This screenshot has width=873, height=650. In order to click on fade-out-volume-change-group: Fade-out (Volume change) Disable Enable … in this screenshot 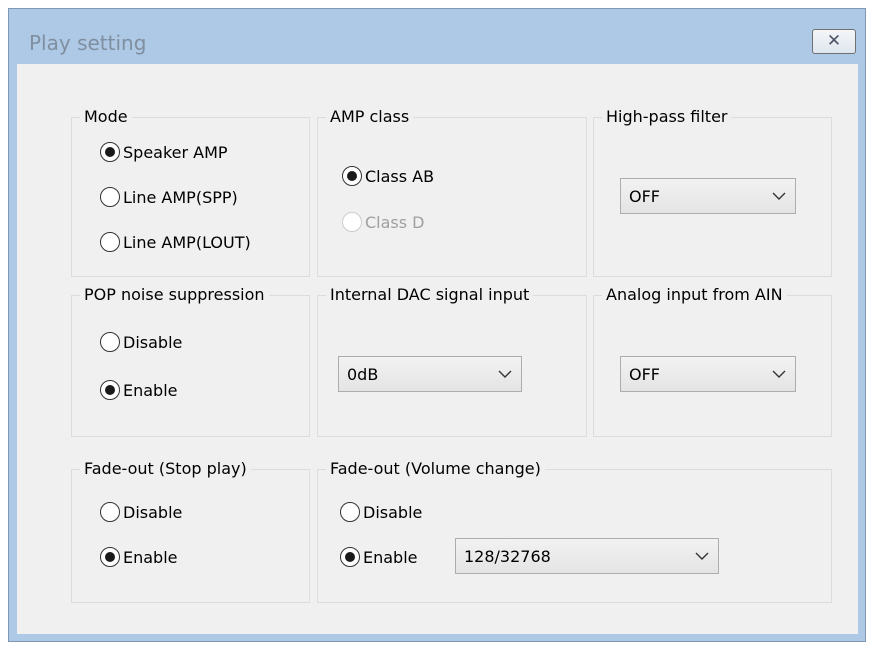, I will do `click(574, 530)`.